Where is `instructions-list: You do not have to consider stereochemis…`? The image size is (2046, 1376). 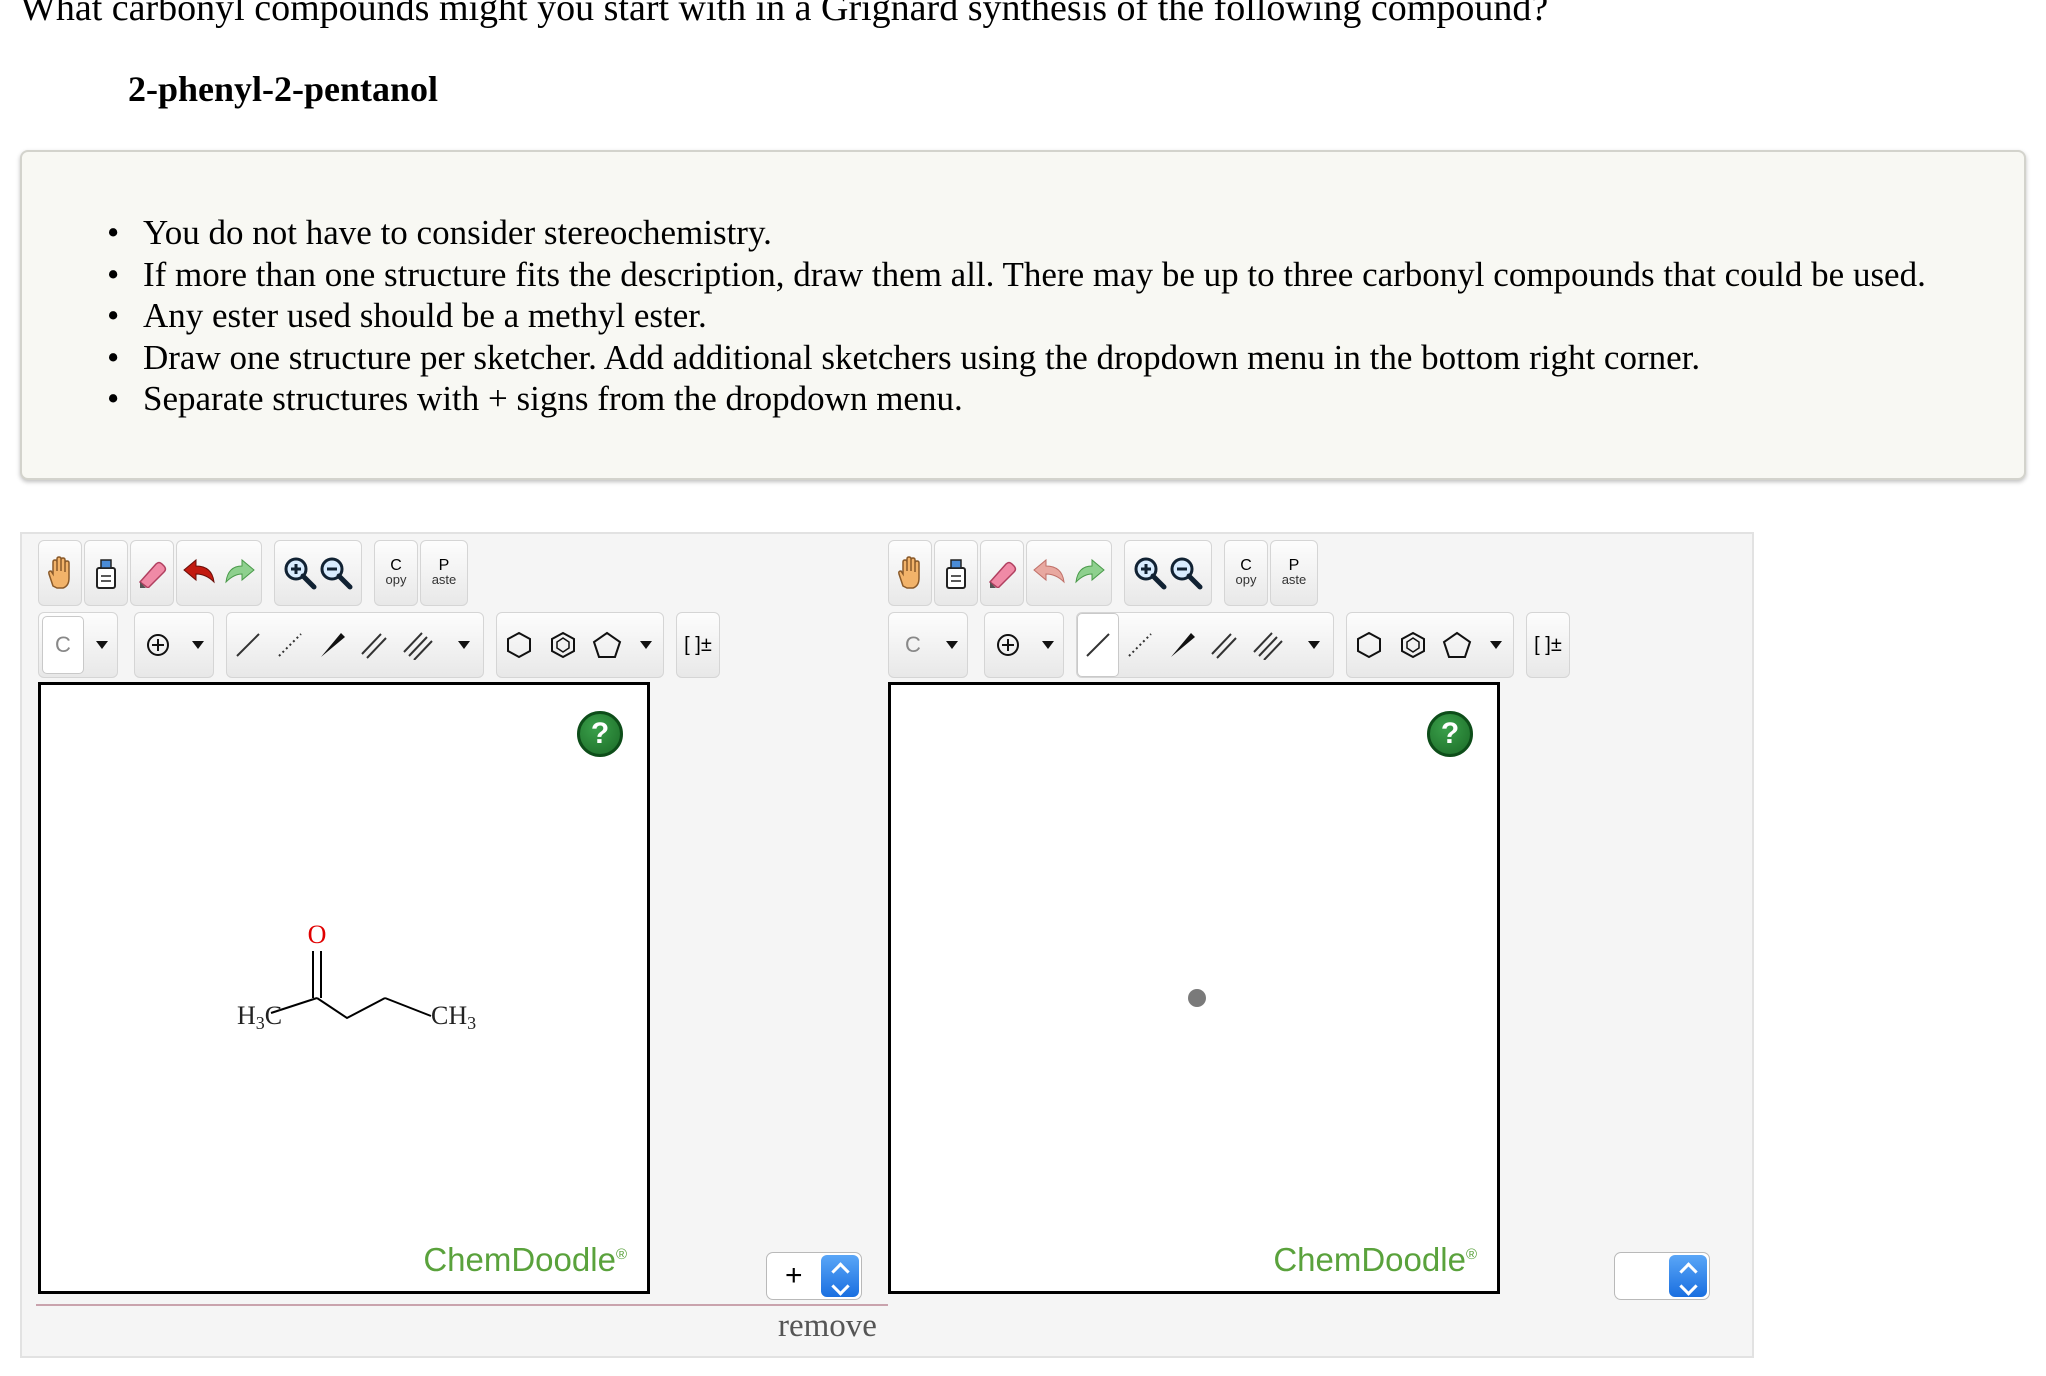 instructions-list: You do not have to consider stereochemis… is located at coordinates (1016, 316).